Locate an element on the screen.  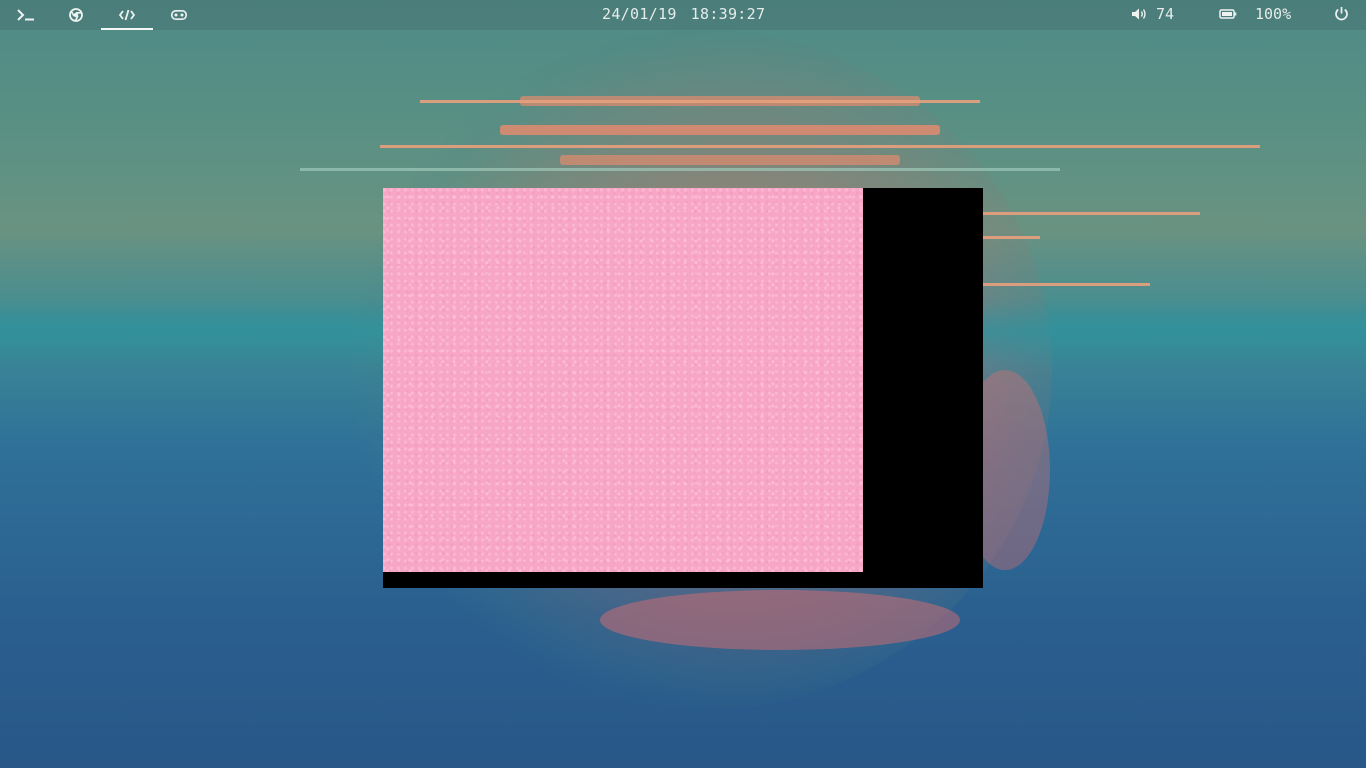
workspace-code is located at coordinates (127, 15).